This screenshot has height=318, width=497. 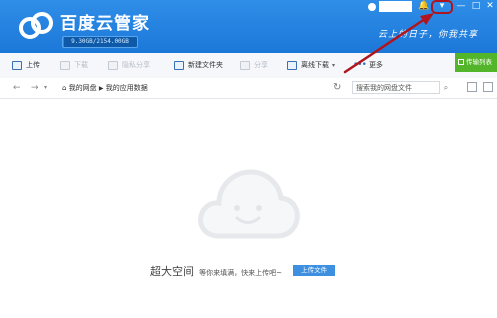 What do you see at coordinates (292, 65) in the screenshot?
I see `offline-download-icon` at bounding box center [292, 65].